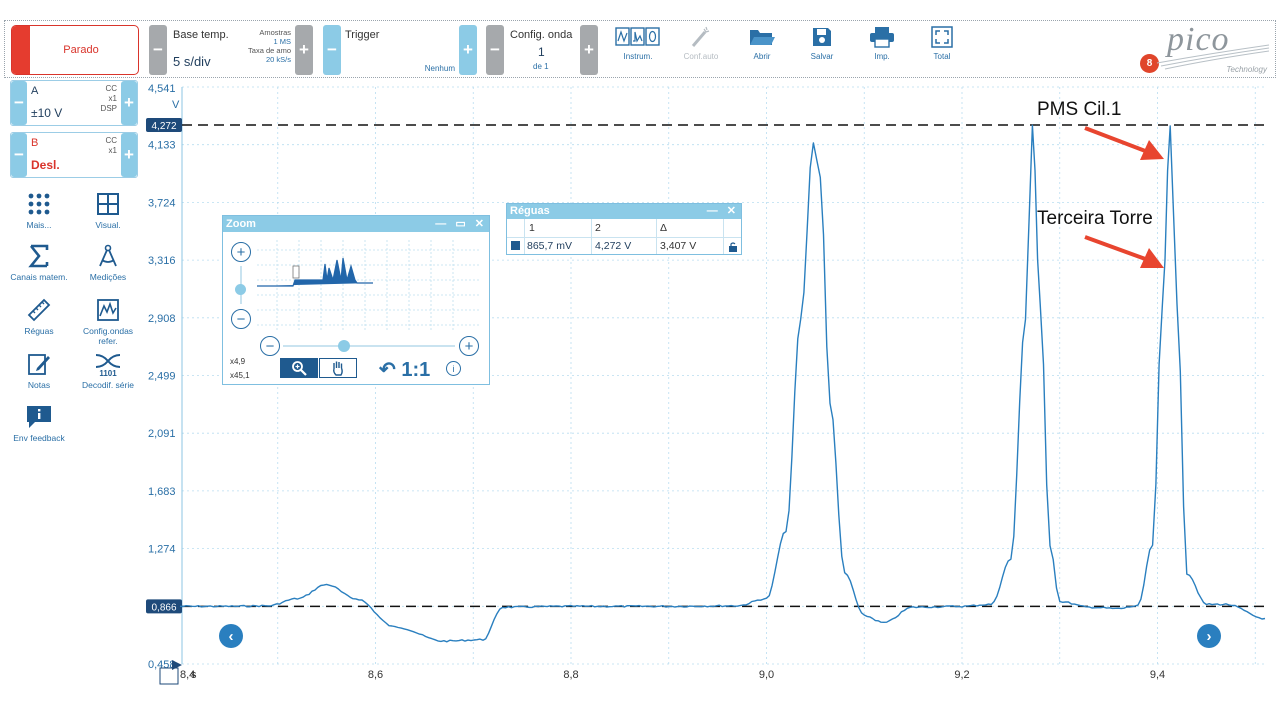 The height and width of the screenshot is (720, 1280). I want to click on channel-a-range: ±10 V, so click(46, 113).